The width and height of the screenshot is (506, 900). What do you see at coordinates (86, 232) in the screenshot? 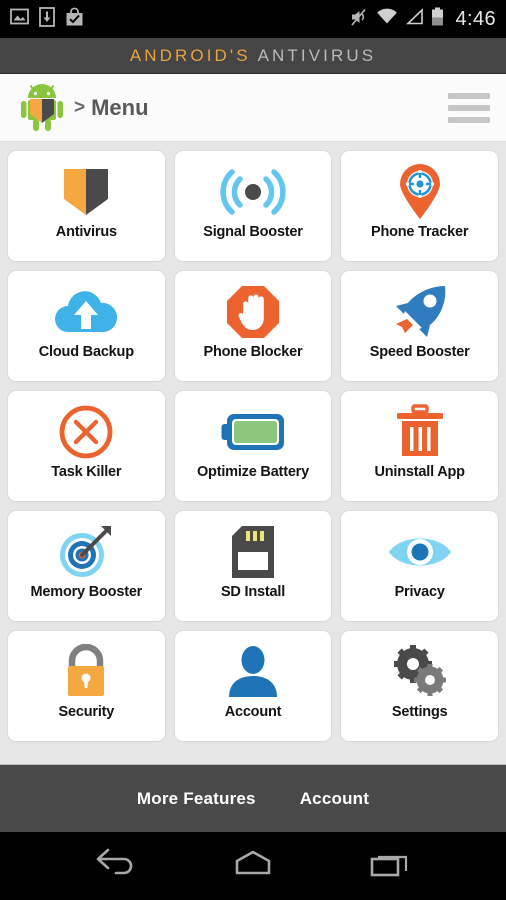
I see `tile-label: Antivirus` at bounding box center [86, 232].